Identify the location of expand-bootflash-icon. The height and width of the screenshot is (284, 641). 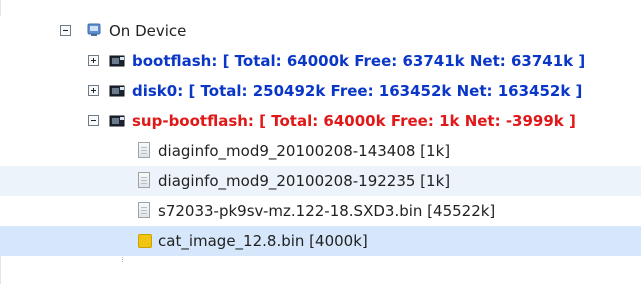
(93, 60).